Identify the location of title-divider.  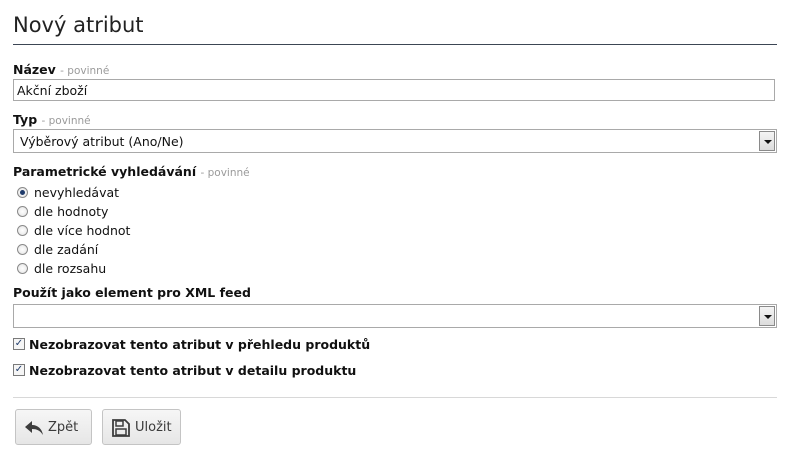
(395, 44).